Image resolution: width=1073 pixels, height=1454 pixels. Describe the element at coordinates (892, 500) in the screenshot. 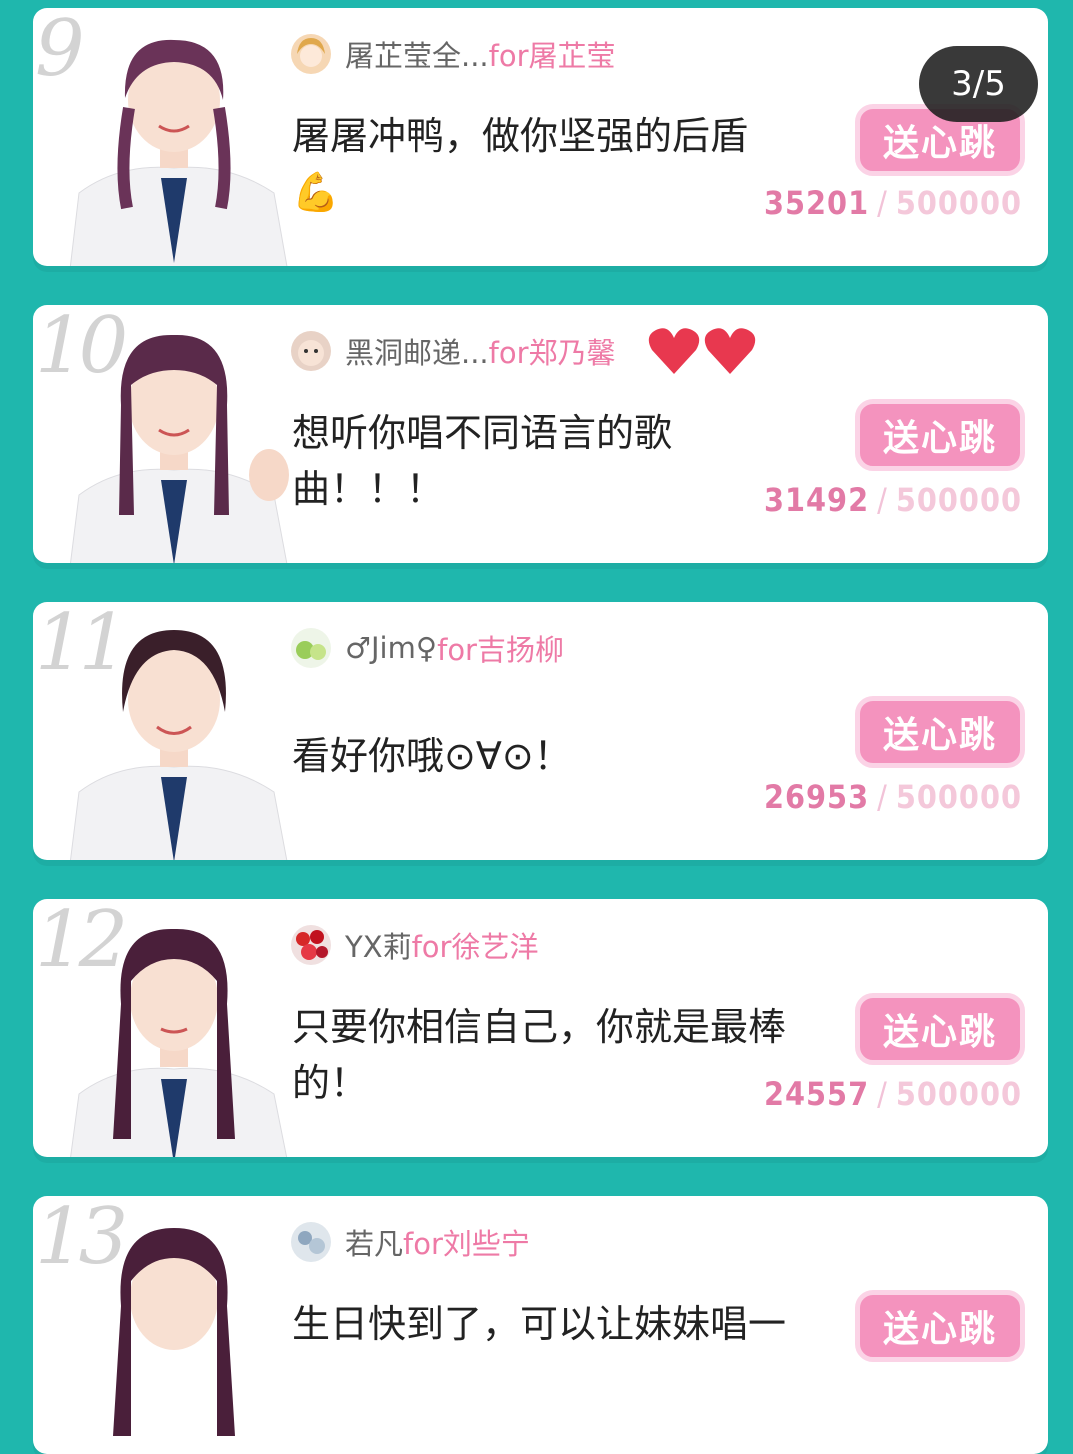

I see `vote-counter: 31492/500000` at that location.